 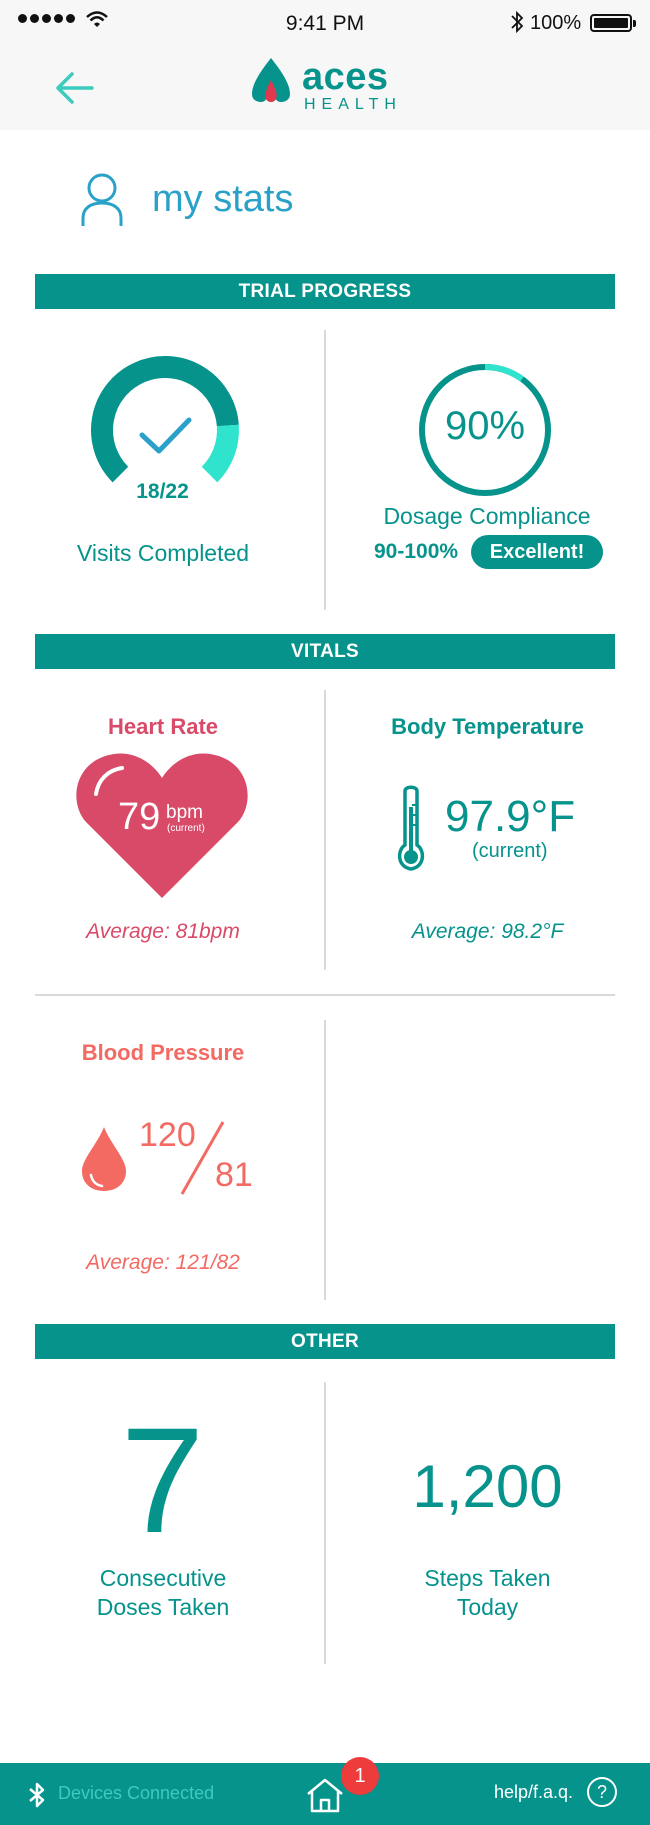 I want to click on nav-bar: aces HEALTH, so click(x=325, y=88).